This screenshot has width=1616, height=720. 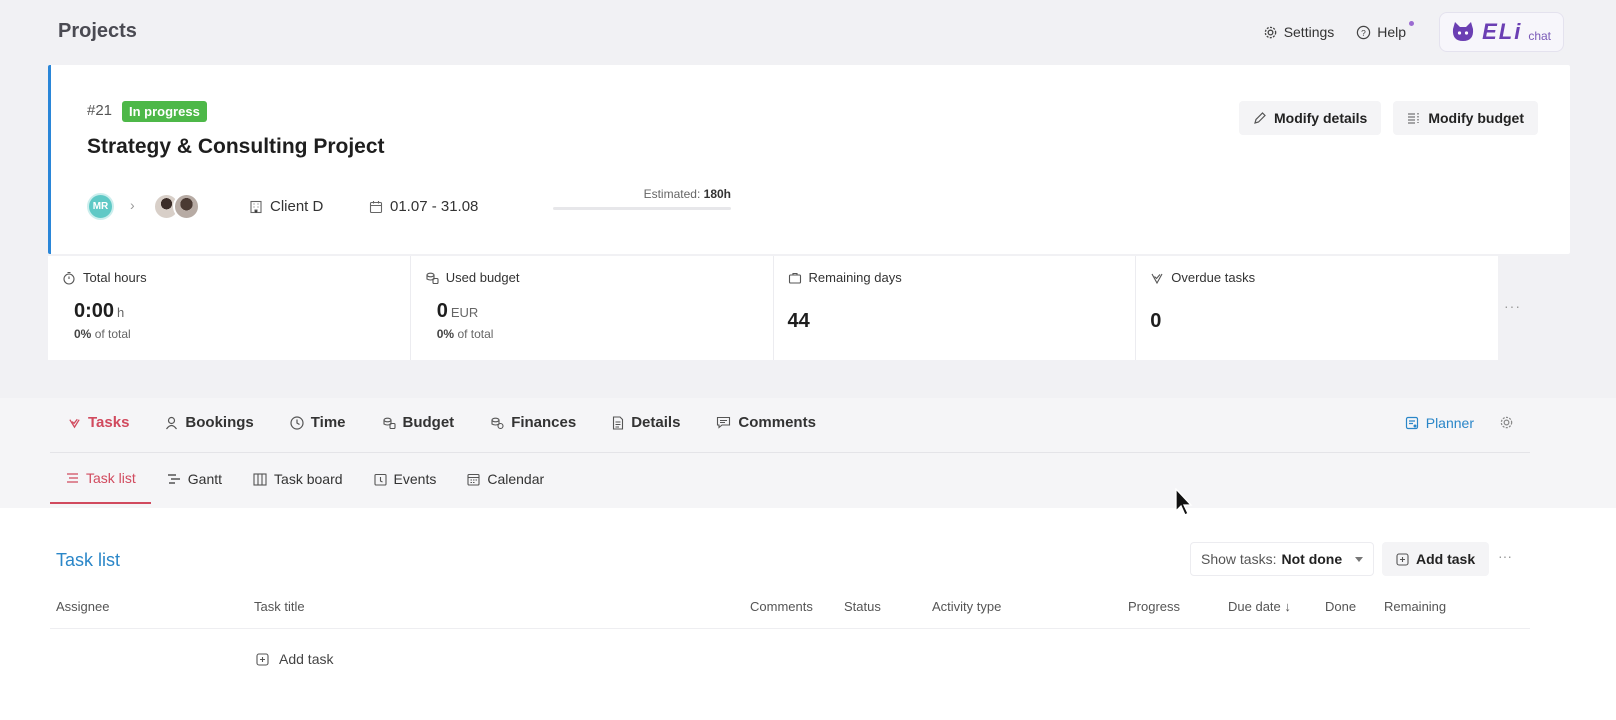 What do you see at coordinates (1436, 559) in the screenshot?
I see `add-task-button: Add task` at bounding box center [1436, 559].